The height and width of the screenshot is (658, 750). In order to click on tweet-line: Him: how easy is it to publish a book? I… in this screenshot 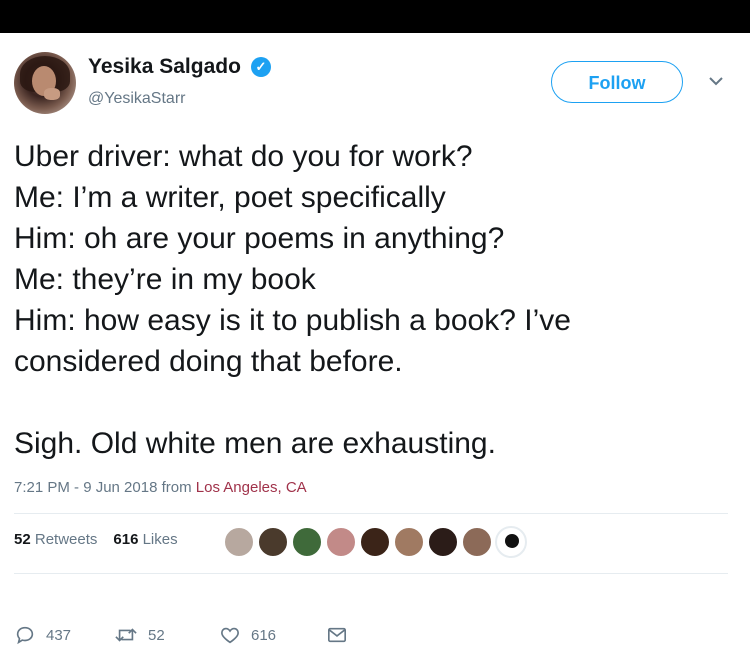, I will do `click(292, 320)`.